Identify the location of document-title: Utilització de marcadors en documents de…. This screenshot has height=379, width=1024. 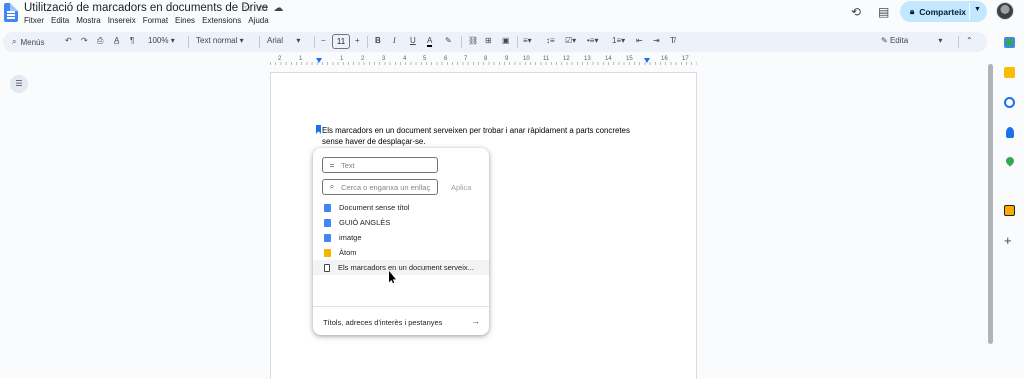
(146, 8).